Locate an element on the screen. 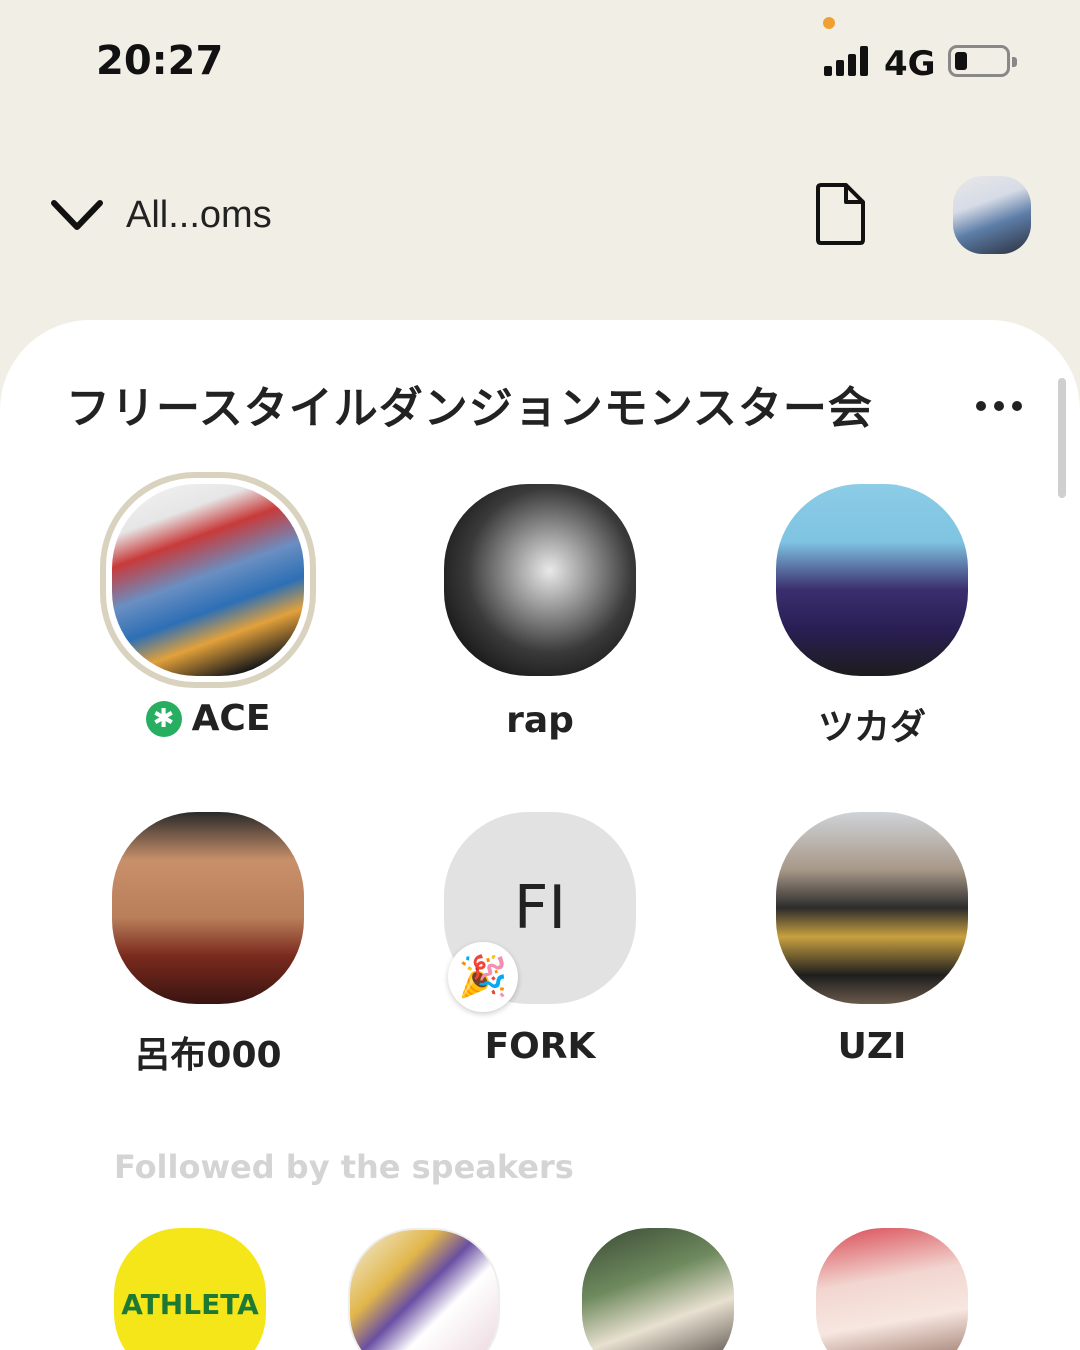  speaker-name: UZI is located at coordinates (872, 1046).